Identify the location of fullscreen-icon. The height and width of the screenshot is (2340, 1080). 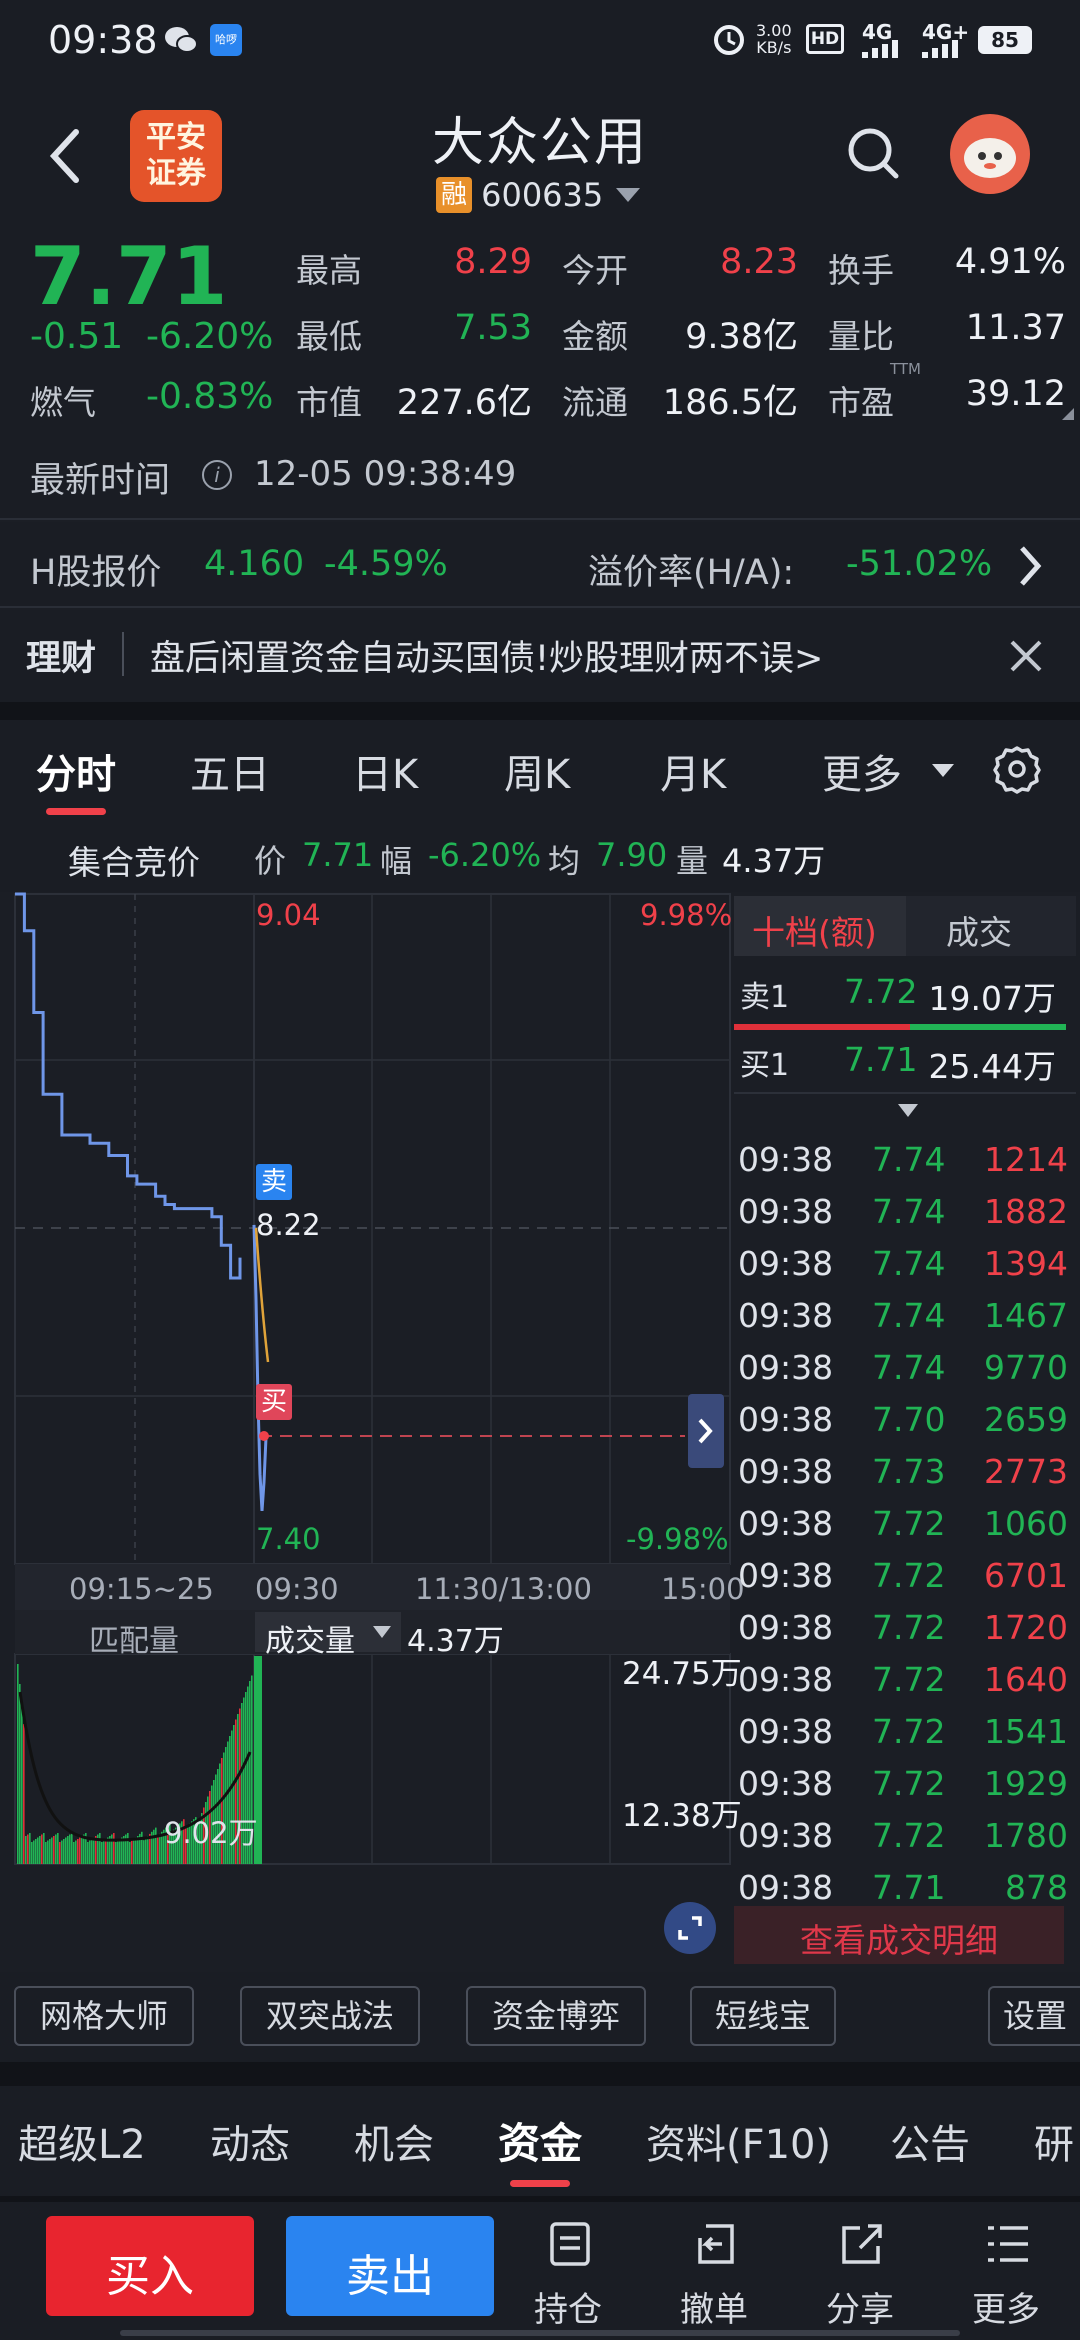
(690, 1928).